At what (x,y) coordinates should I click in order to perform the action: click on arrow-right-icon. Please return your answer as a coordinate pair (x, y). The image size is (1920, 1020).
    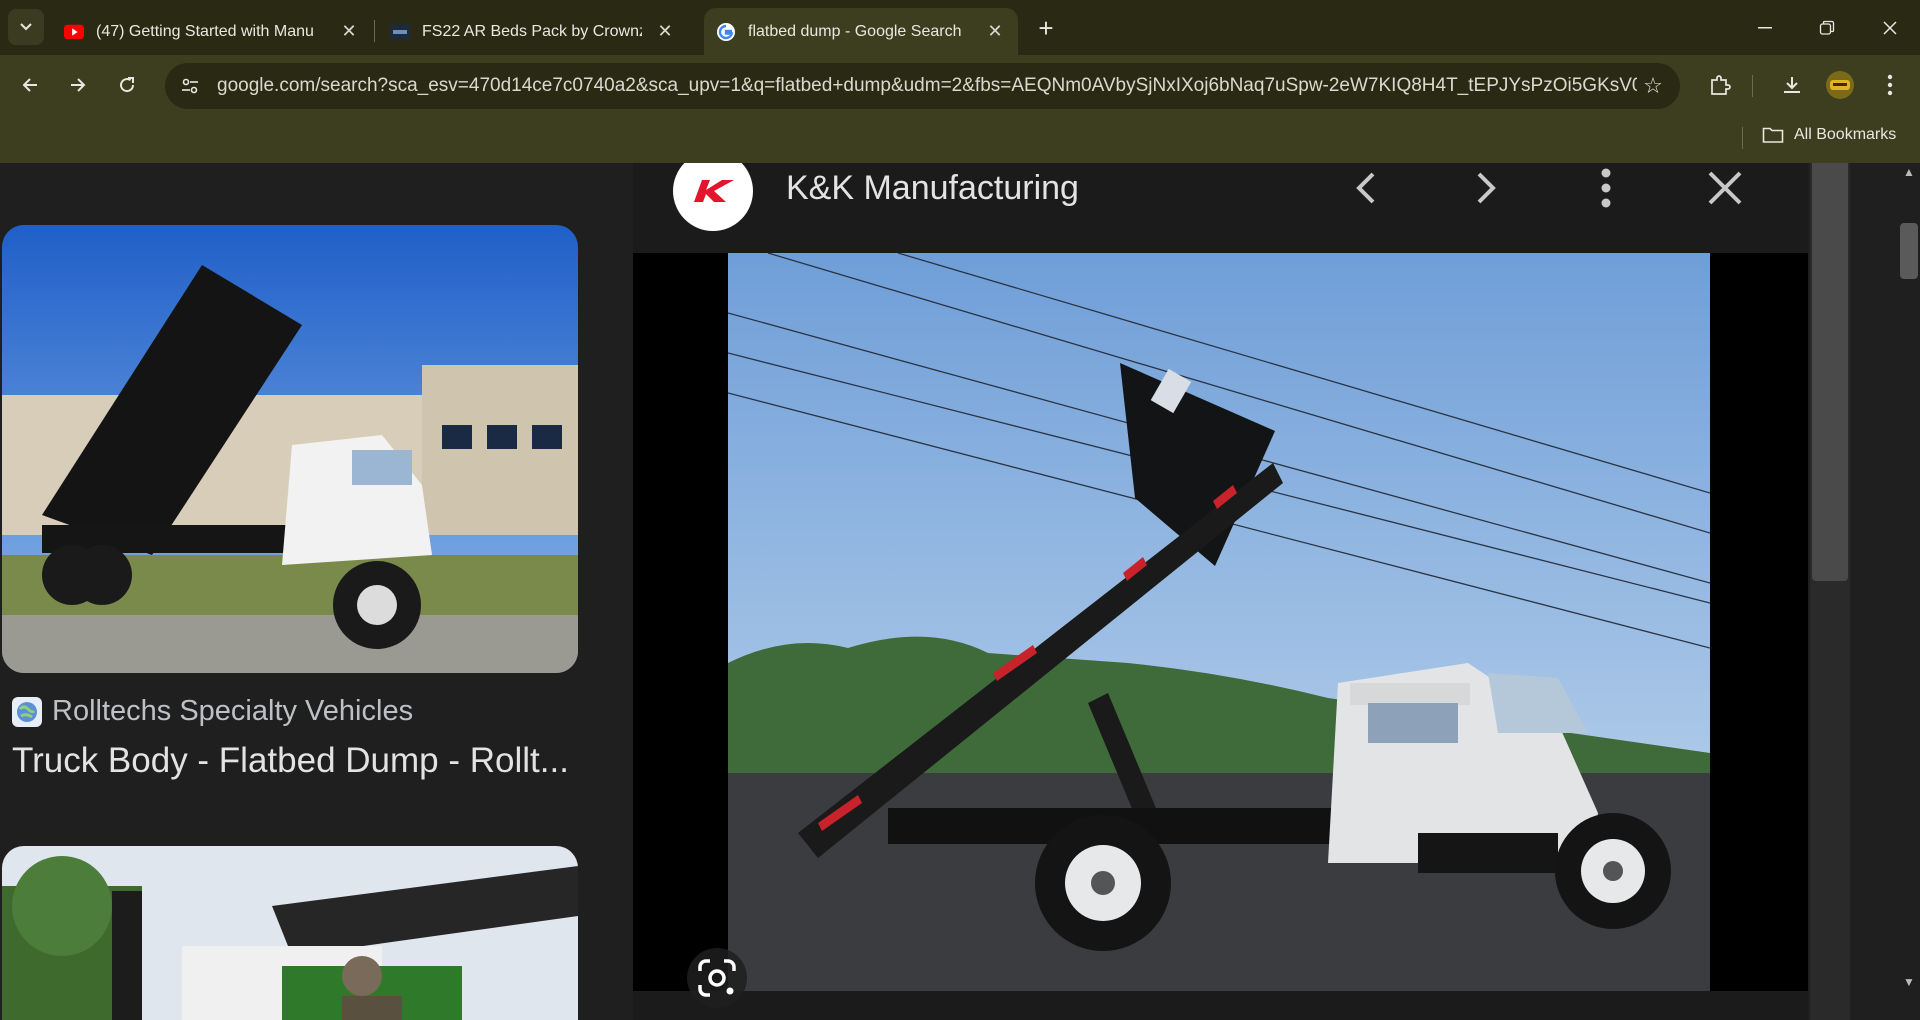
    Looking at the image, I should click on (78, 85).